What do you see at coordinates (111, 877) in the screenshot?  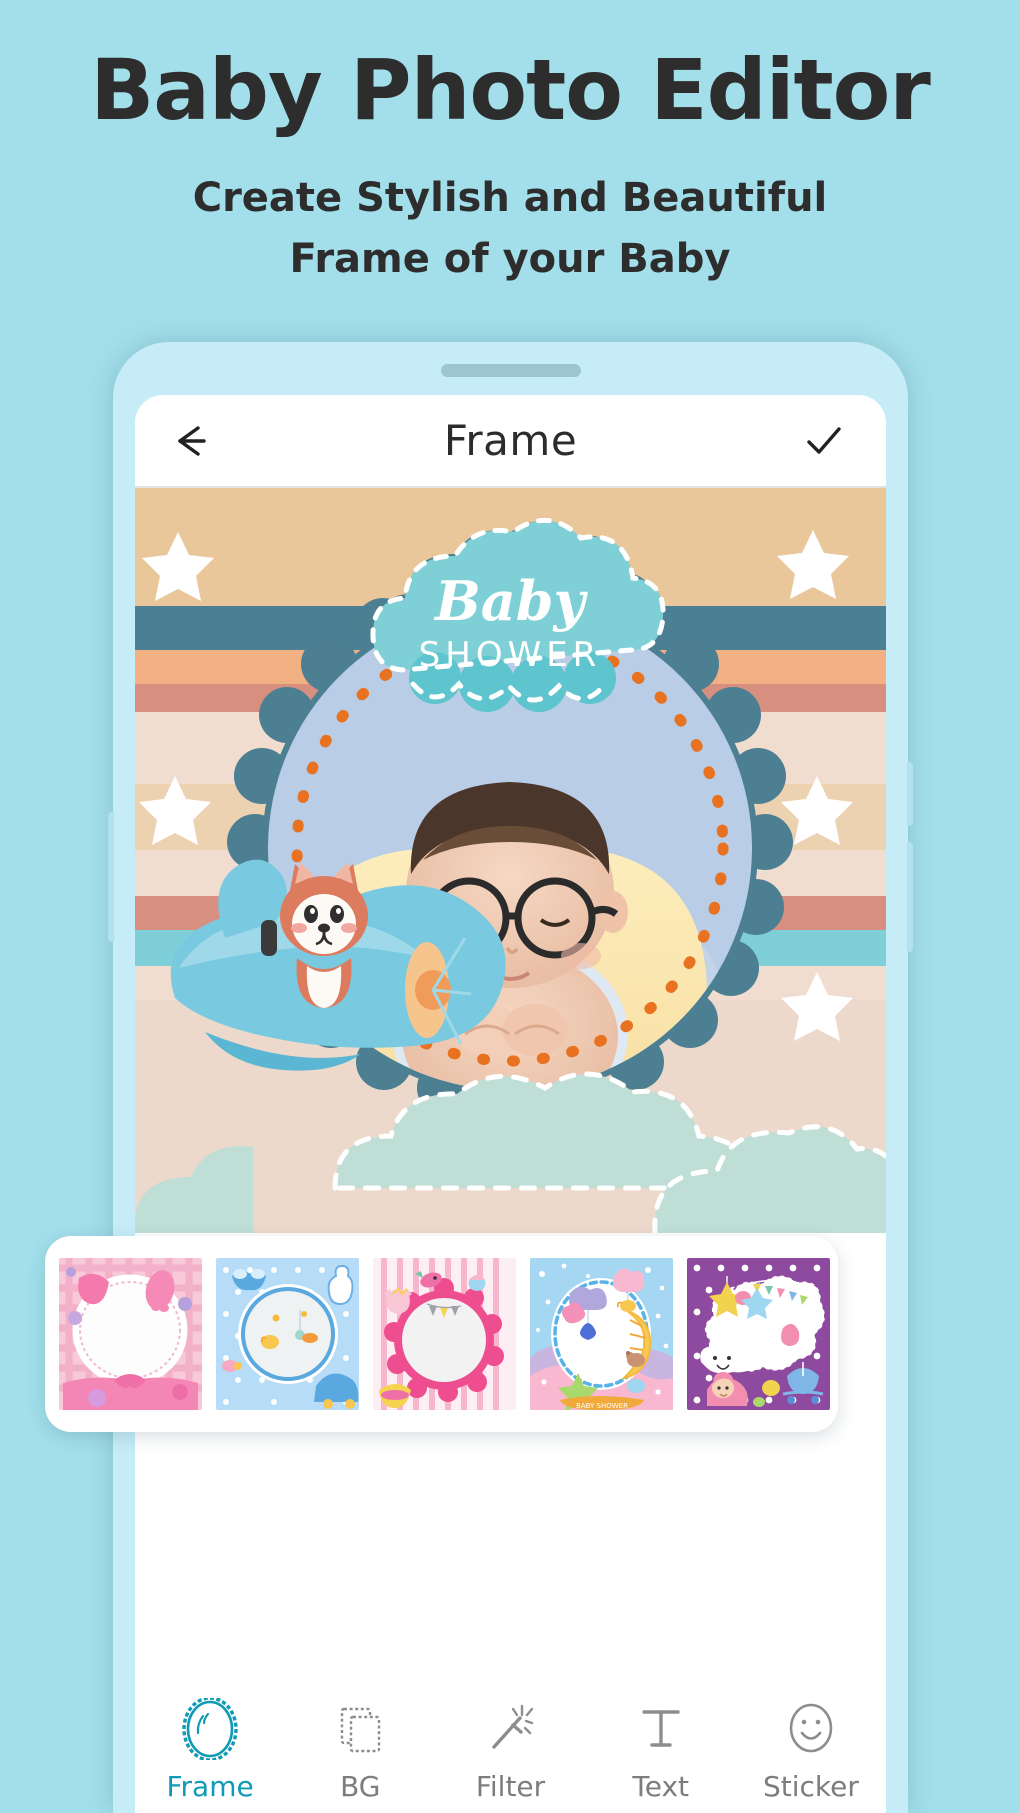 I see `phone-volume-button` at bounding box center [111, 877].